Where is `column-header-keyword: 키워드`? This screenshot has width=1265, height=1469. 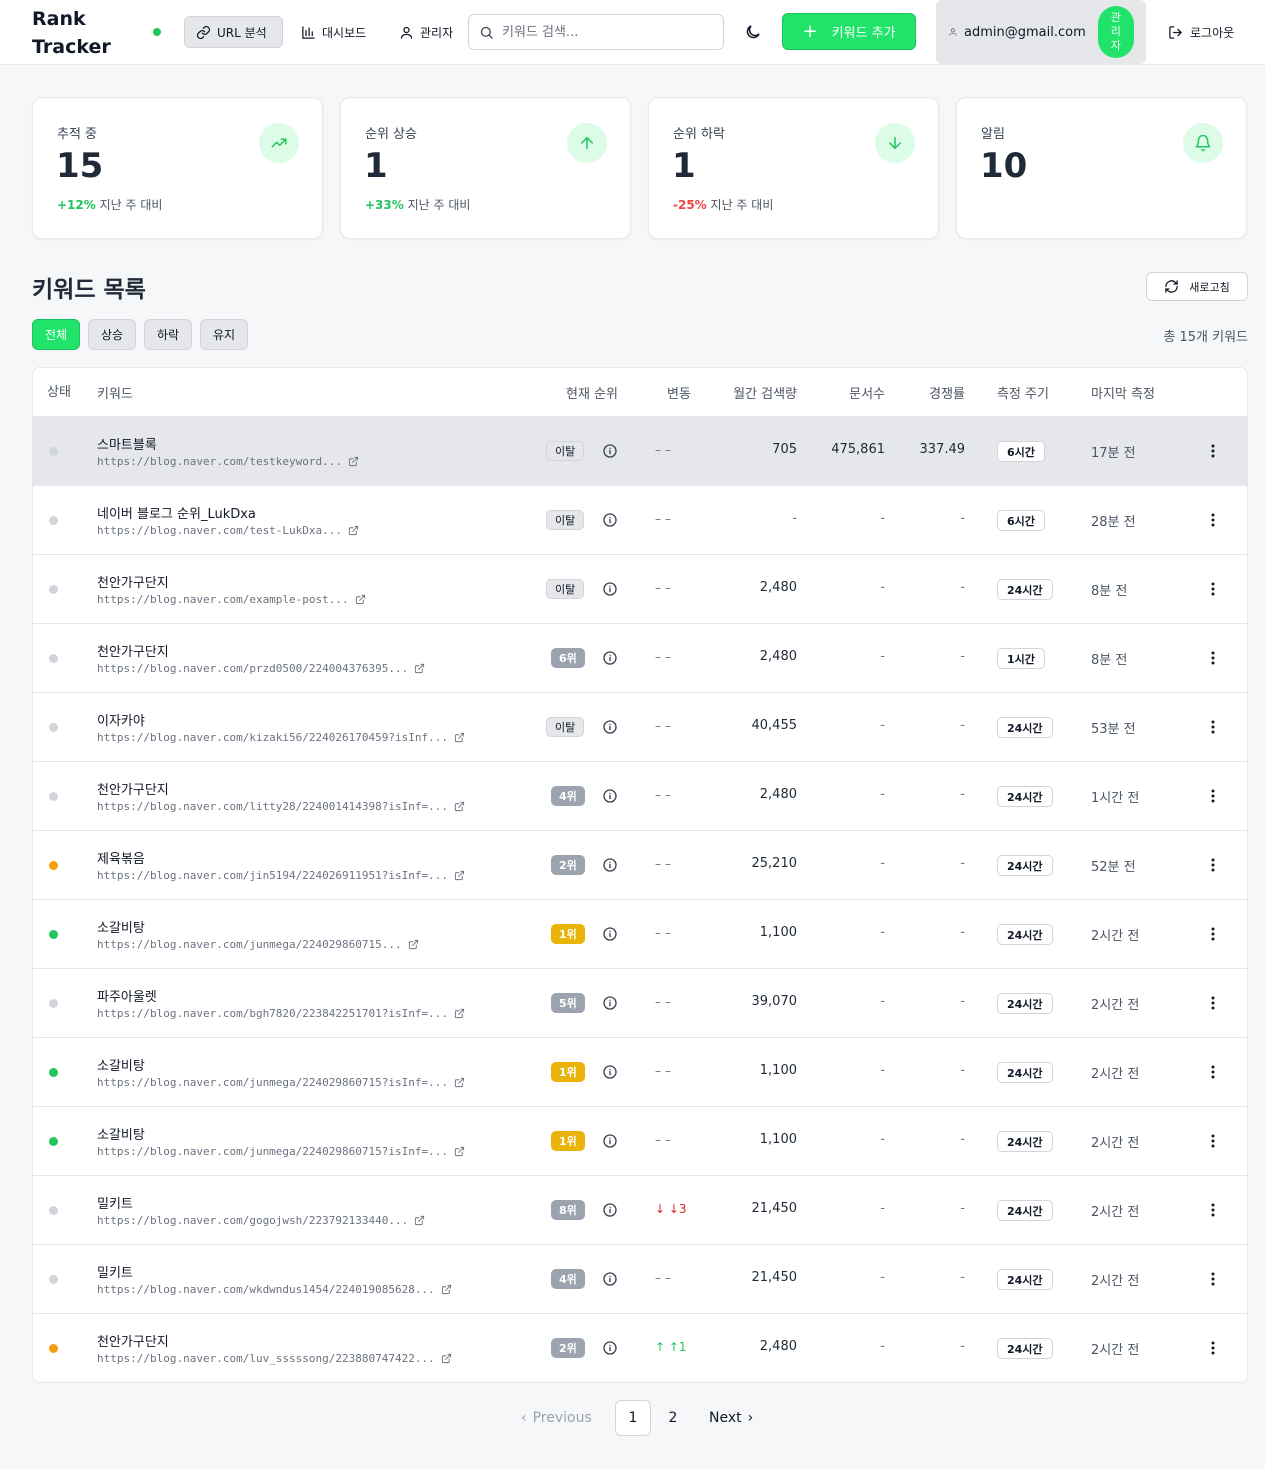
column-header-keyword: 키워드 is located at coordinates (115, 392).